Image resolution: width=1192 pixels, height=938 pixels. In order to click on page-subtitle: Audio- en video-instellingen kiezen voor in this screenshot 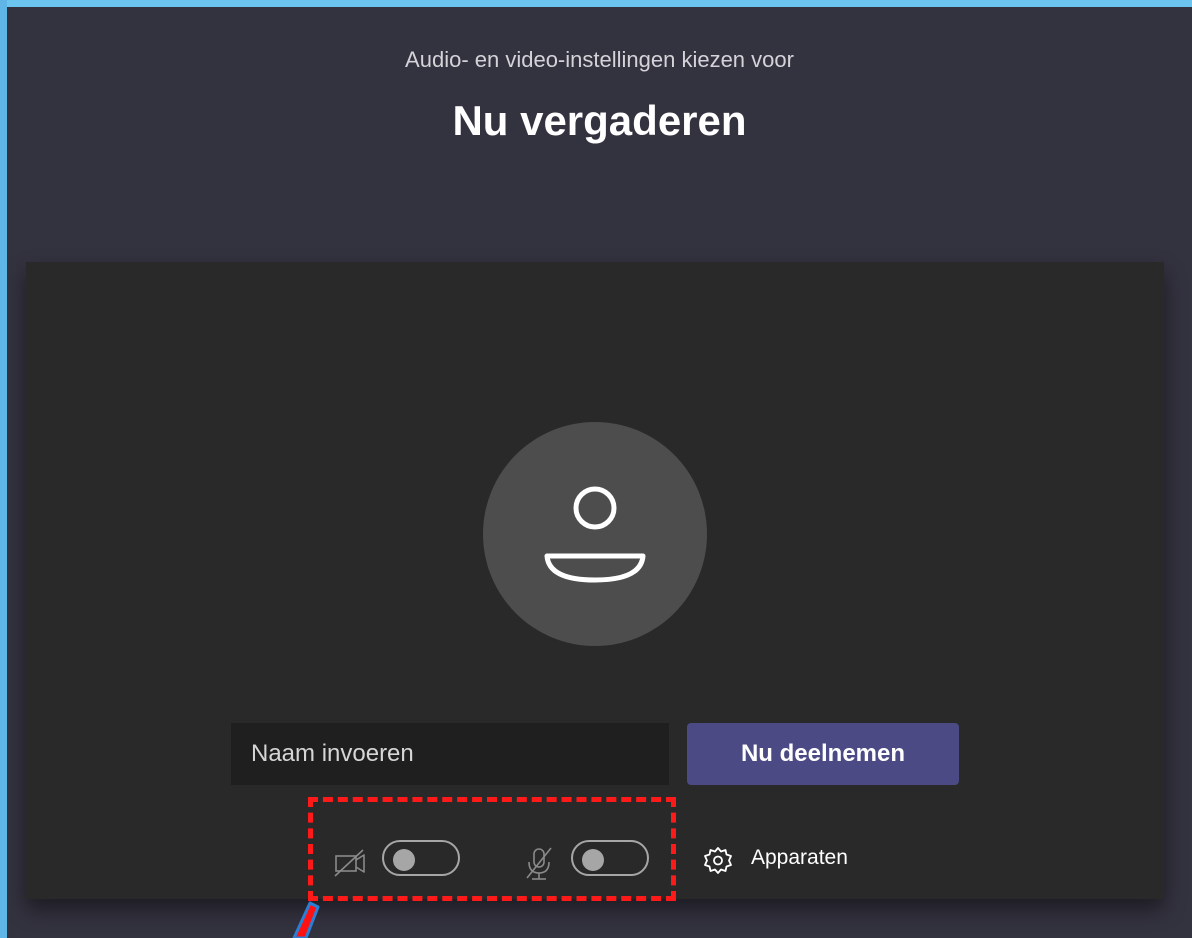, I will do `click(599, 59)`.